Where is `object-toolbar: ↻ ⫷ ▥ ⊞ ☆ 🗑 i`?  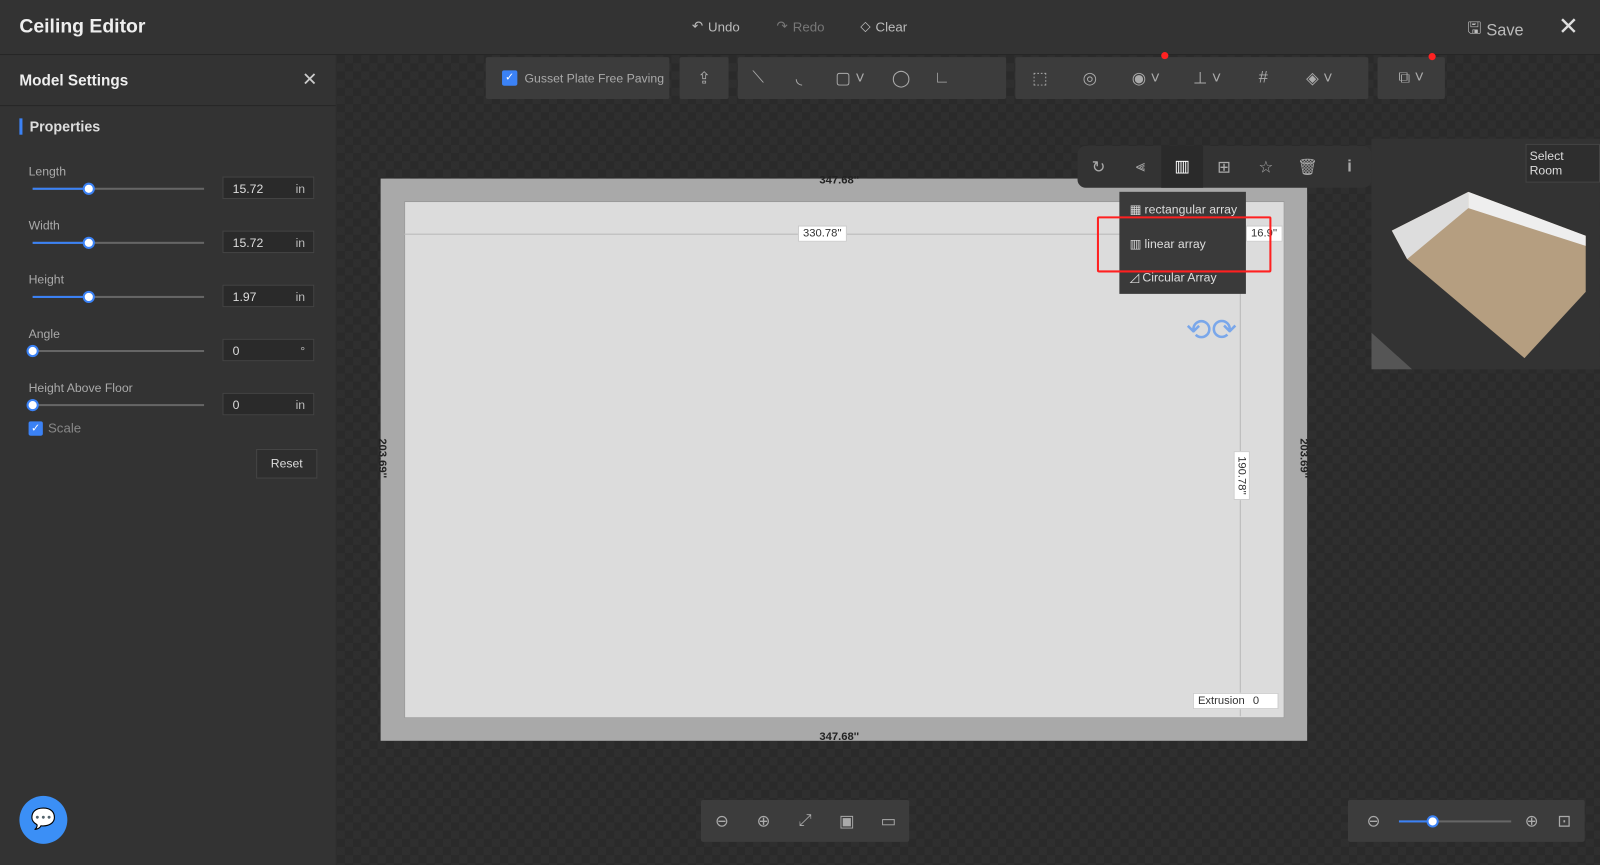 object-toolbar: ↻ ⫷ ▥ ⊞ ☆ 🗑 i is located at coordinates (1224, 166).